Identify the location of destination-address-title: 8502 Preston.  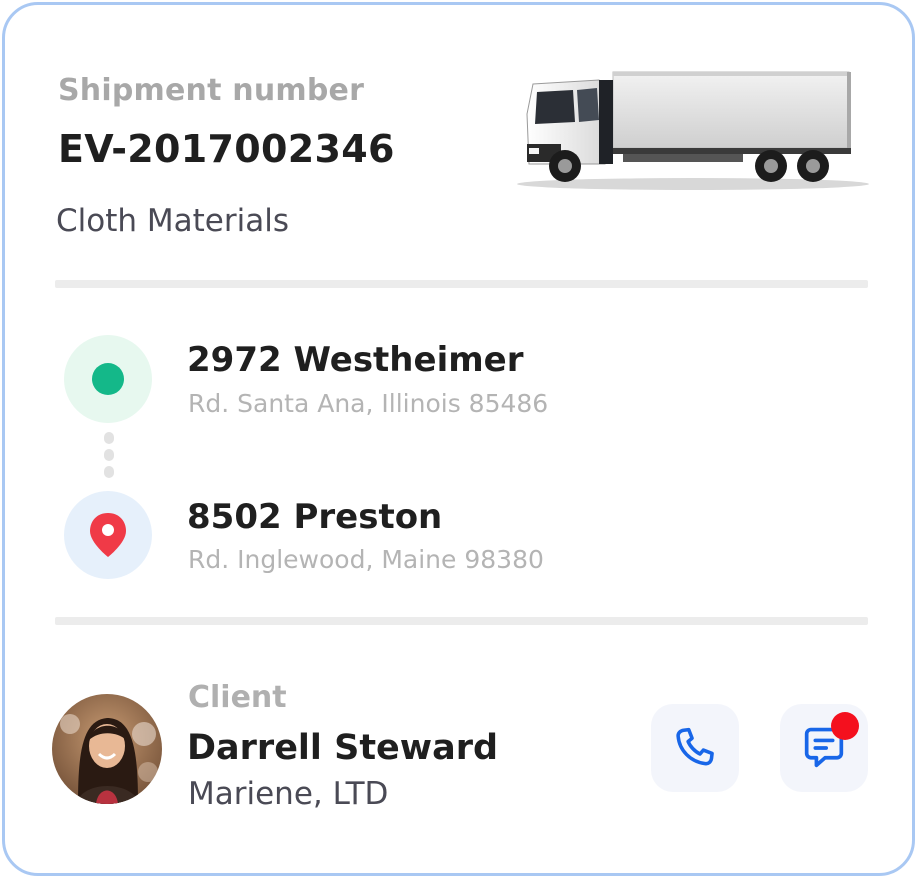
(315, 517).